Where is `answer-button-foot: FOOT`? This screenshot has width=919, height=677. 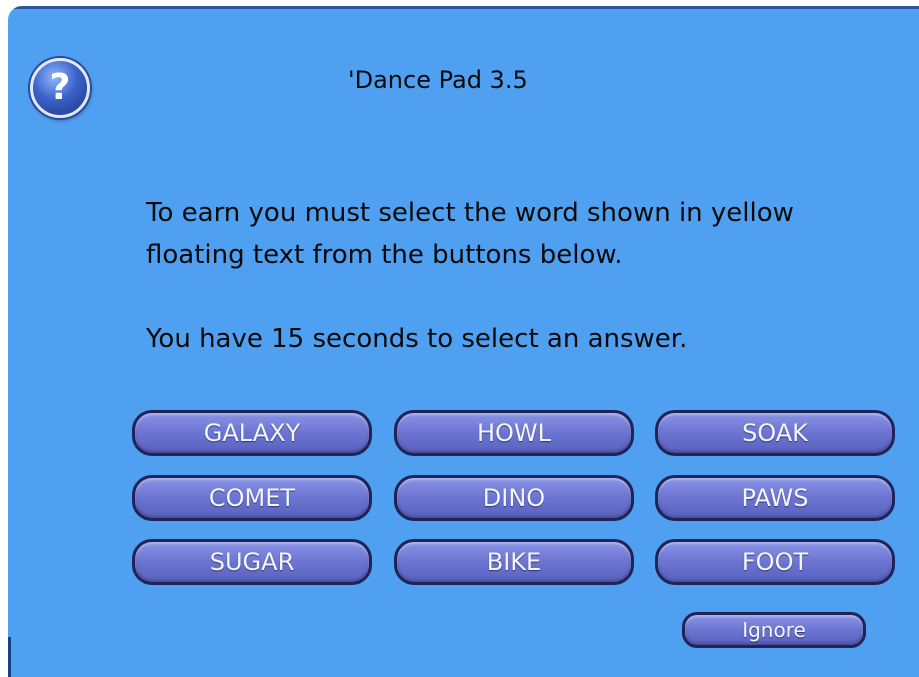 answer-button-foot: FOOT is located at coordinates (775, 562).